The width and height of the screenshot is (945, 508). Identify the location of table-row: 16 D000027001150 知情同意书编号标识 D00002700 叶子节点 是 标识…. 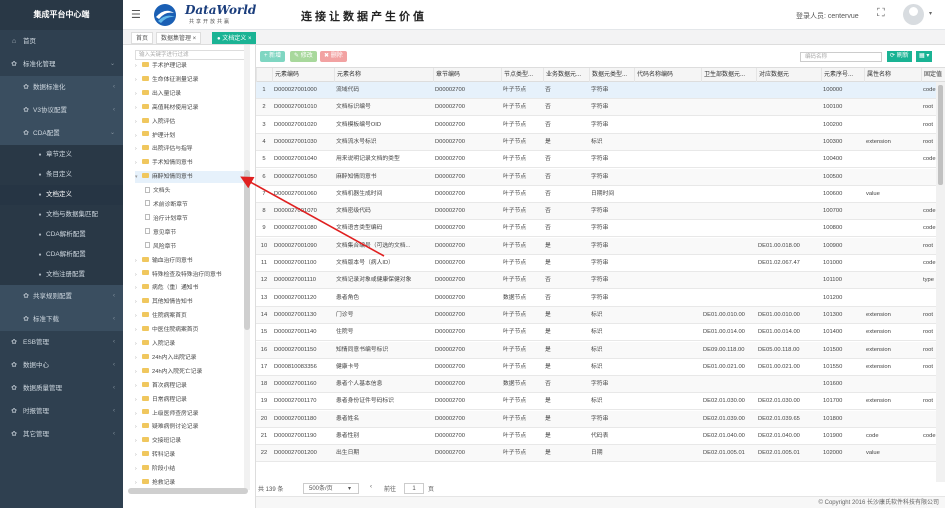
(596, 350).